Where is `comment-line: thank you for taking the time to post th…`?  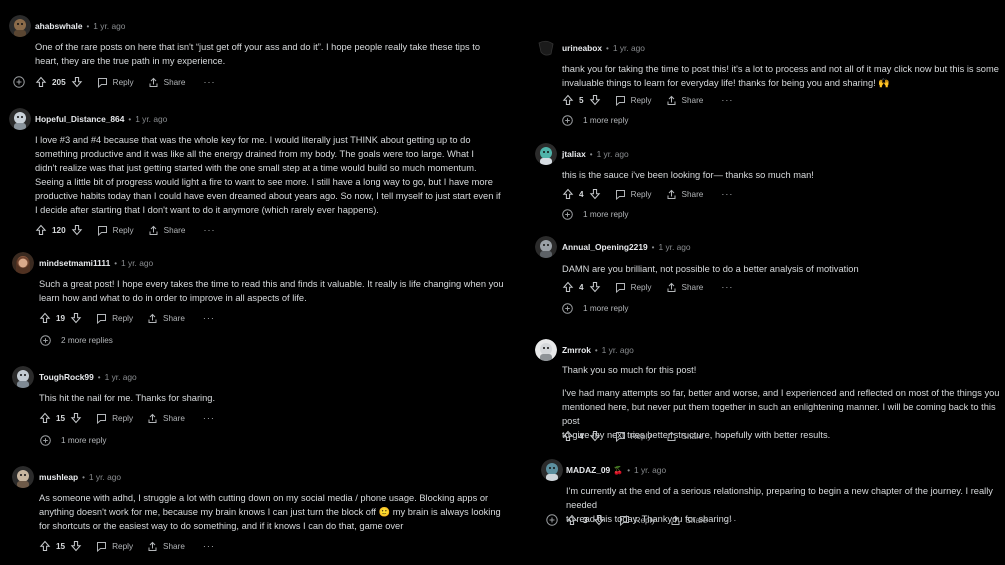
comment-line: thank you for taking the time to post th… is located at coordinates (780, 69).